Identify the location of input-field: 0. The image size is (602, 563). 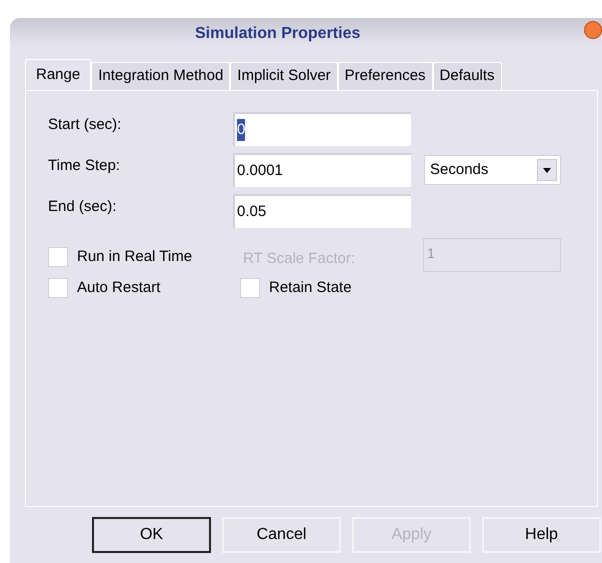
(322, 129).